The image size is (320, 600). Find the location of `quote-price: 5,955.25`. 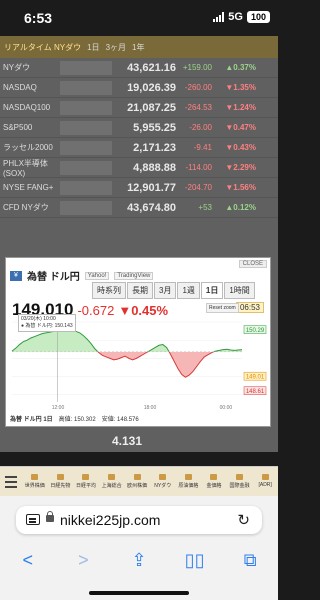

quote-price: 5,955.25 is located at coordinates (154, 127).